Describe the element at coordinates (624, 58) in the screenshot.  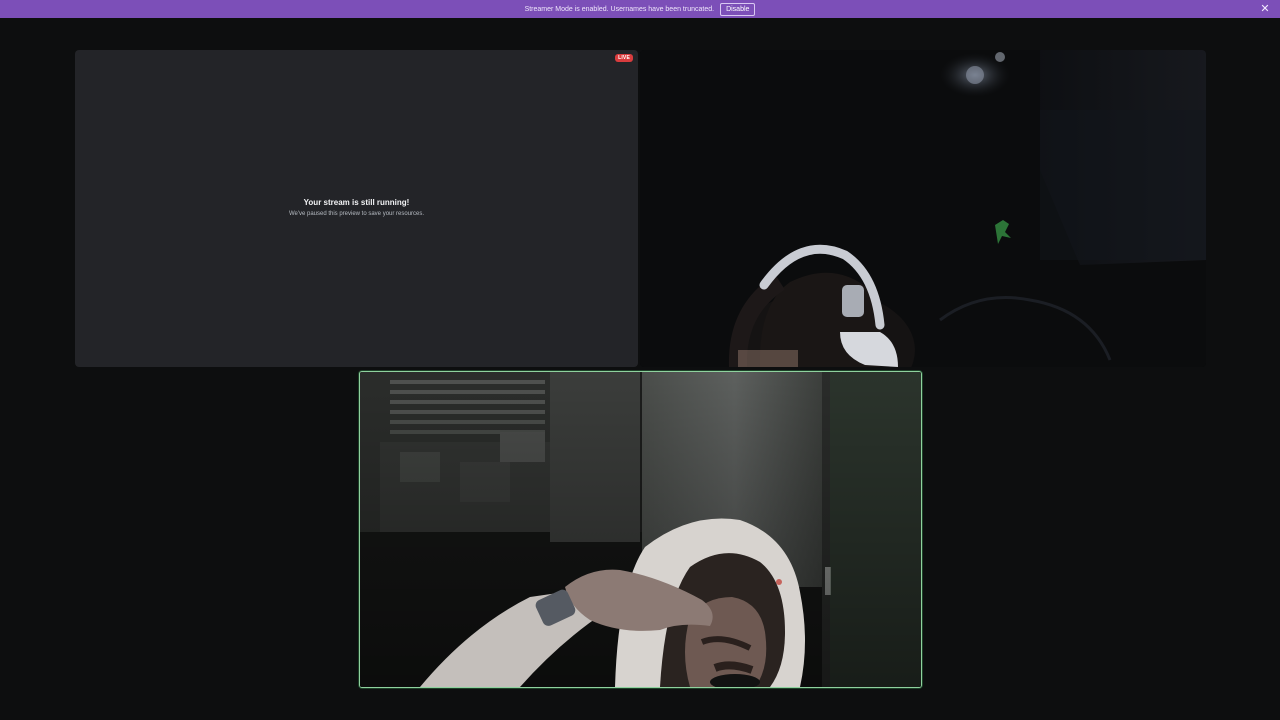
I see `live-badge: LIVE` at that location.